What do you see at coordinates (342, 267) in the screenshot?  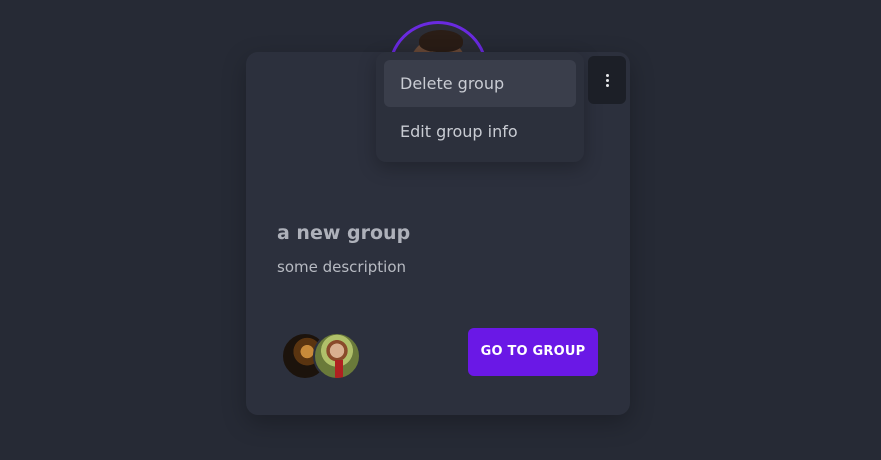 I see `group-description: some description` at bounding box center [342, 267].